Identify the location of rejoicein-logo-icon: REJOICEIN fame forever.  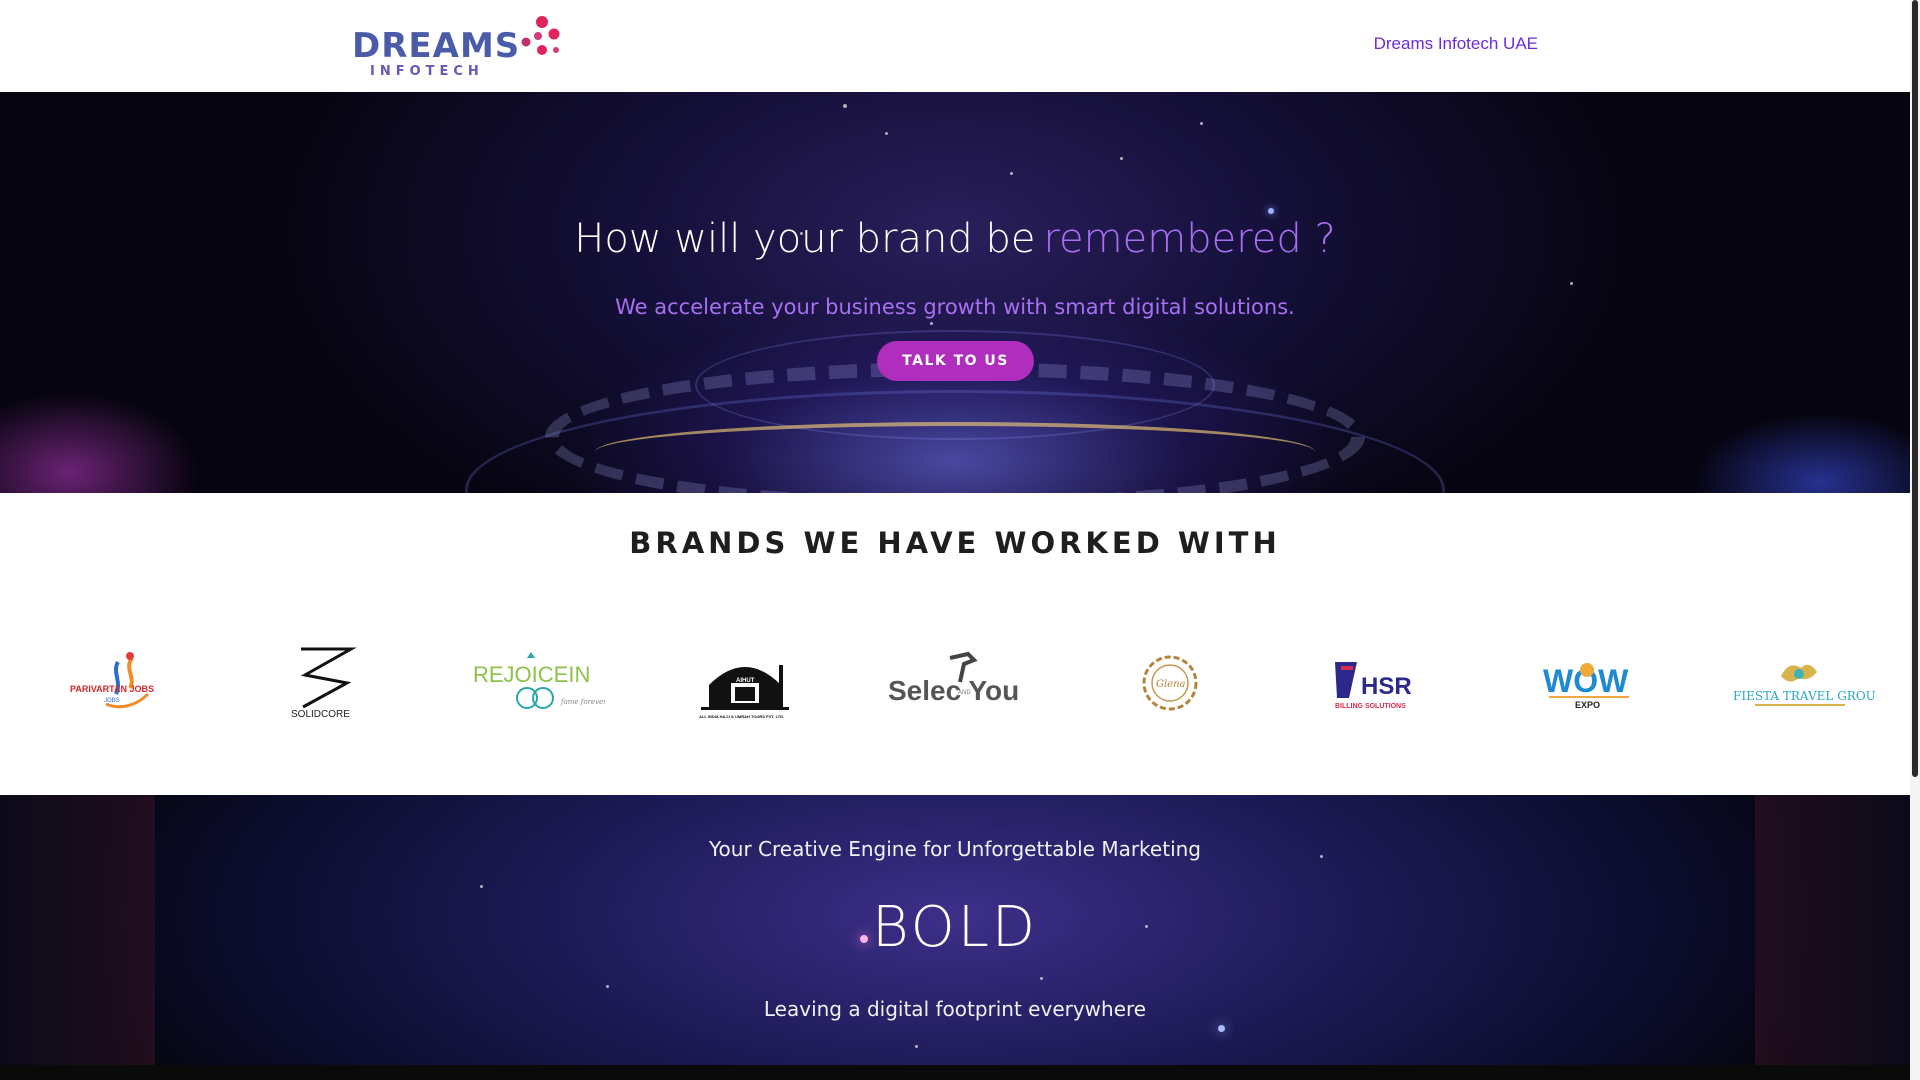
(539, 680).